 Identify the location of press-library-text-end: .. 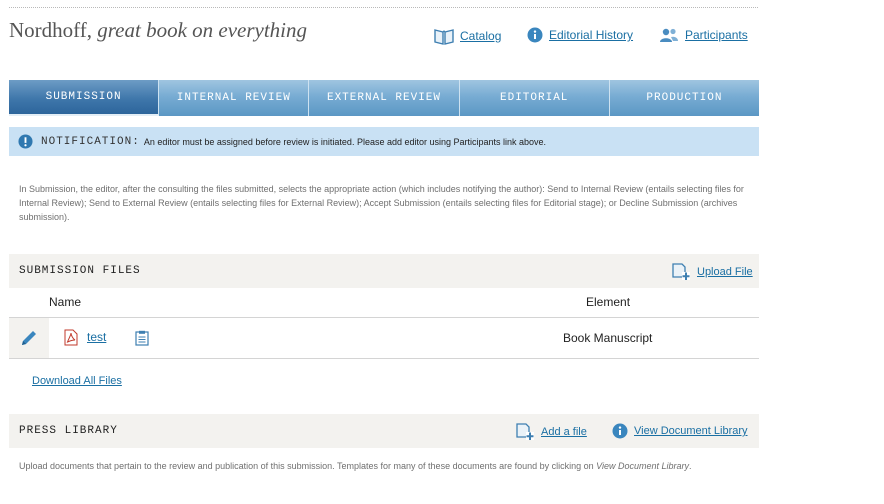
(690, 466).